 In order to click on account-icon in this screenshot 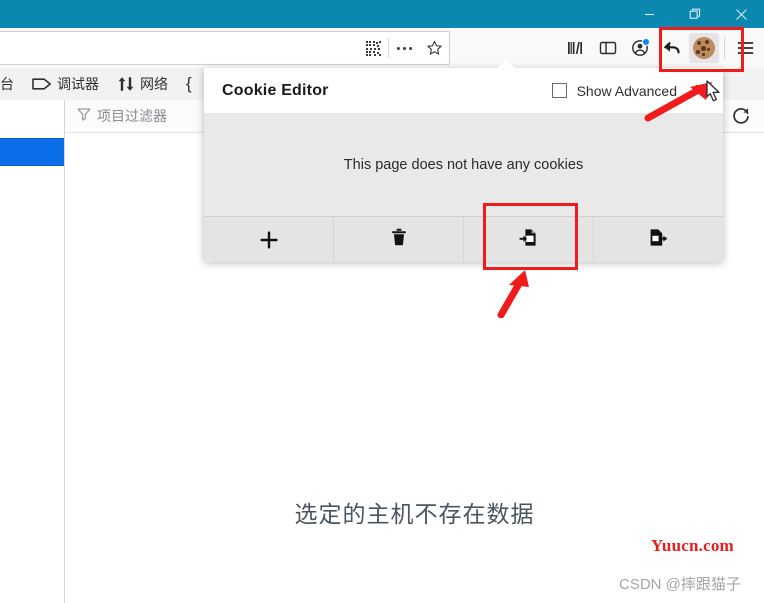, I will do `click(640, 48)`.